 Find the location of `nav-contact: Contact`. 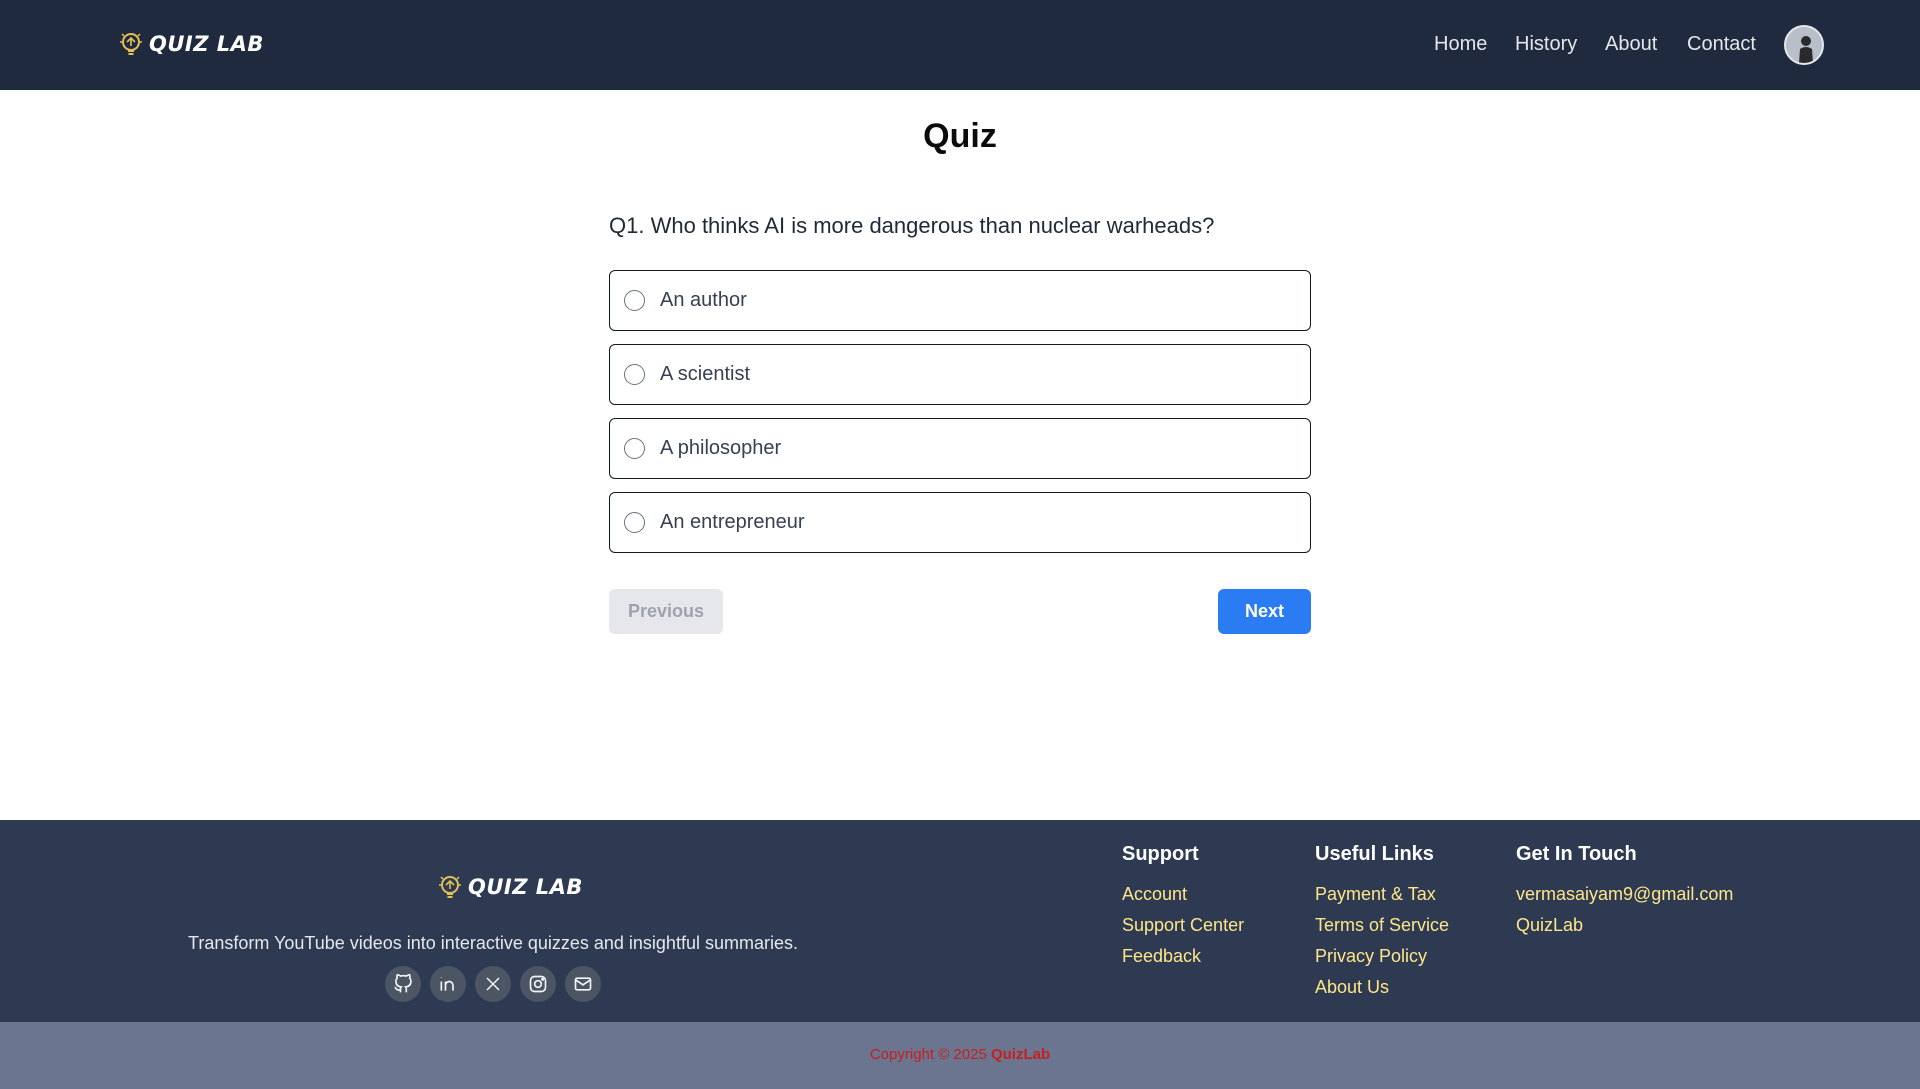

nav-contact: Contact is located at coordinates (1721, 44).